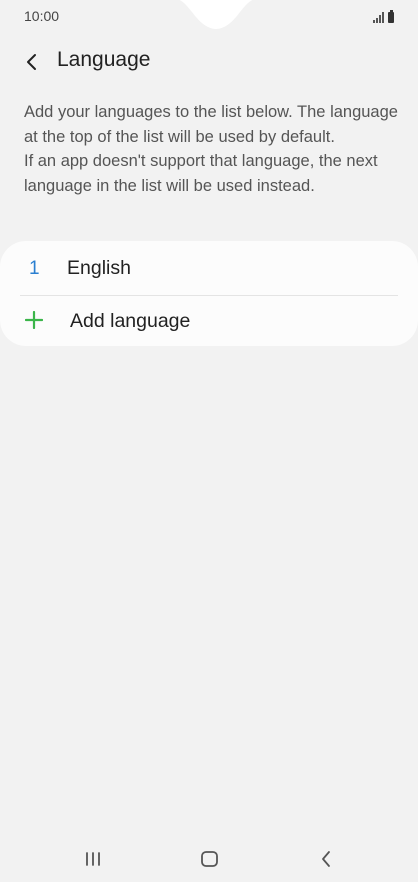  What do you see at coordinates (391, 16) in the screenshot?
I see `battery-icon` at bounding box center [391, 16].